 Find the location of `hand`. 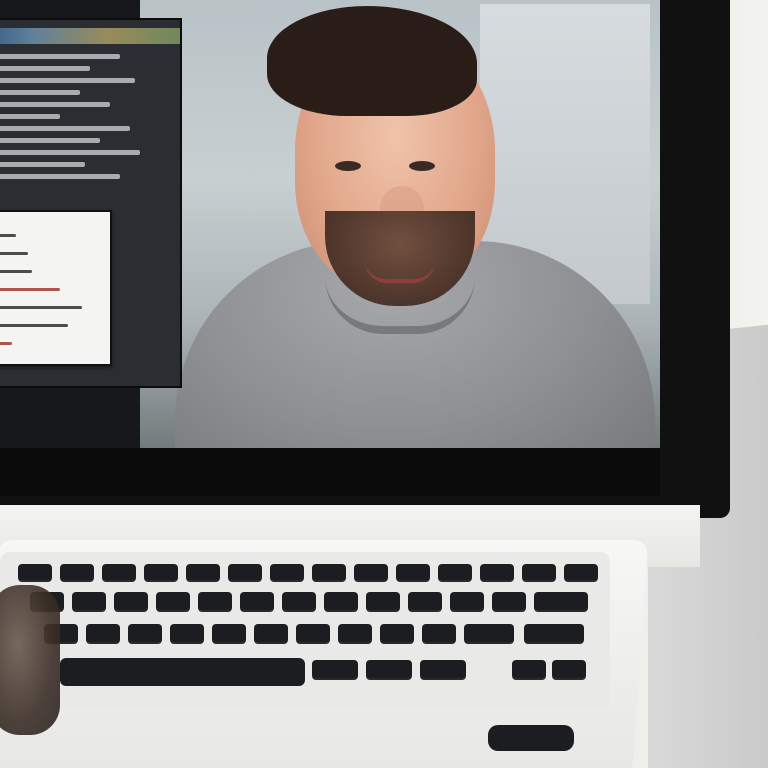

hand is located at coordinates (30, 660).